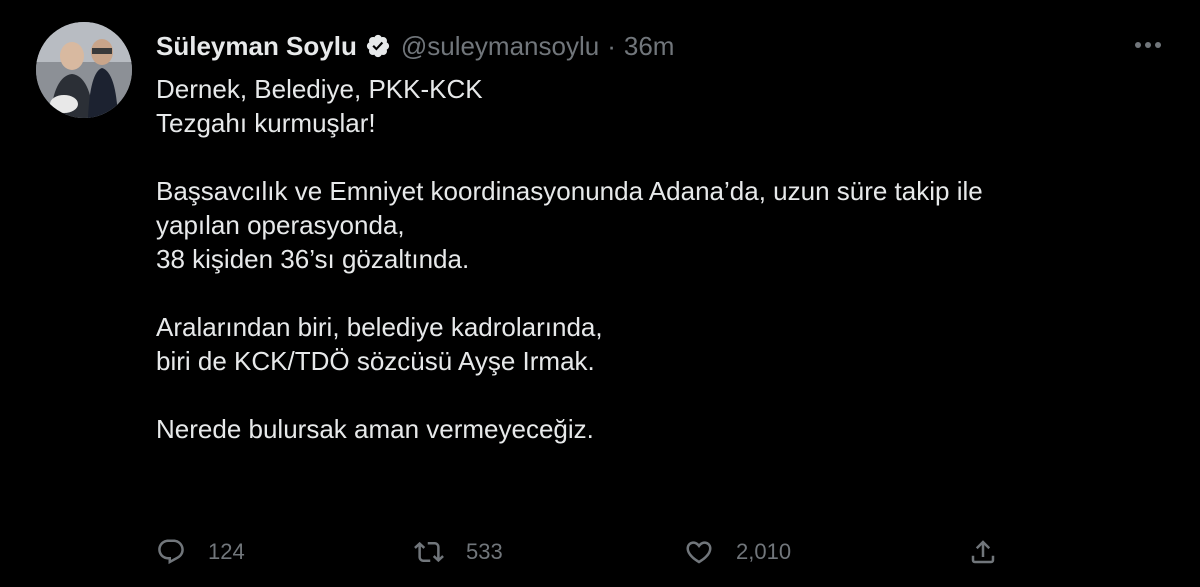 The height and width of the screenshot is (587, 1200). I want to click on tweet-header: Süleyman Soylu @suleymansoylu · 36m, so click(415, 46).